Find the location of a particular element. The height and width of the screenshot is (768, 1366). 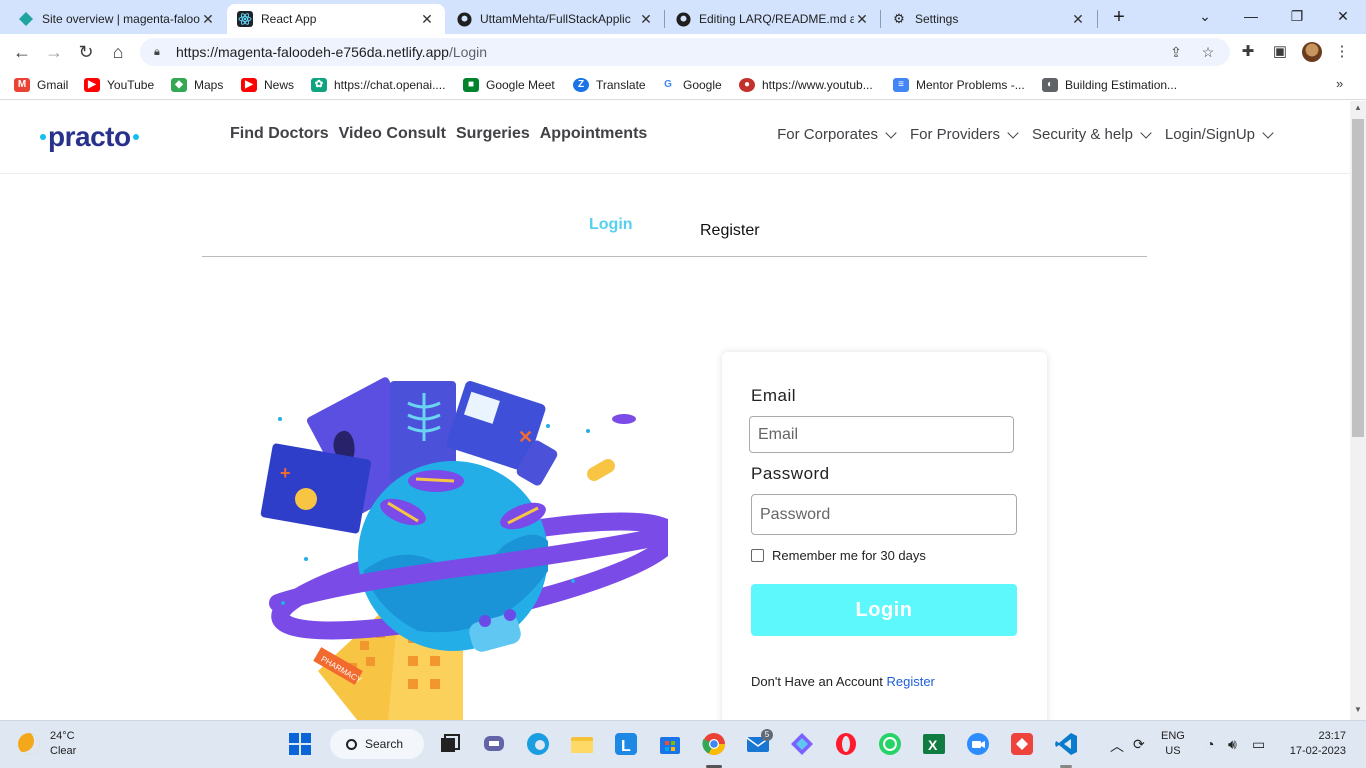

copilot-icon is located at coordinates (802, 744).